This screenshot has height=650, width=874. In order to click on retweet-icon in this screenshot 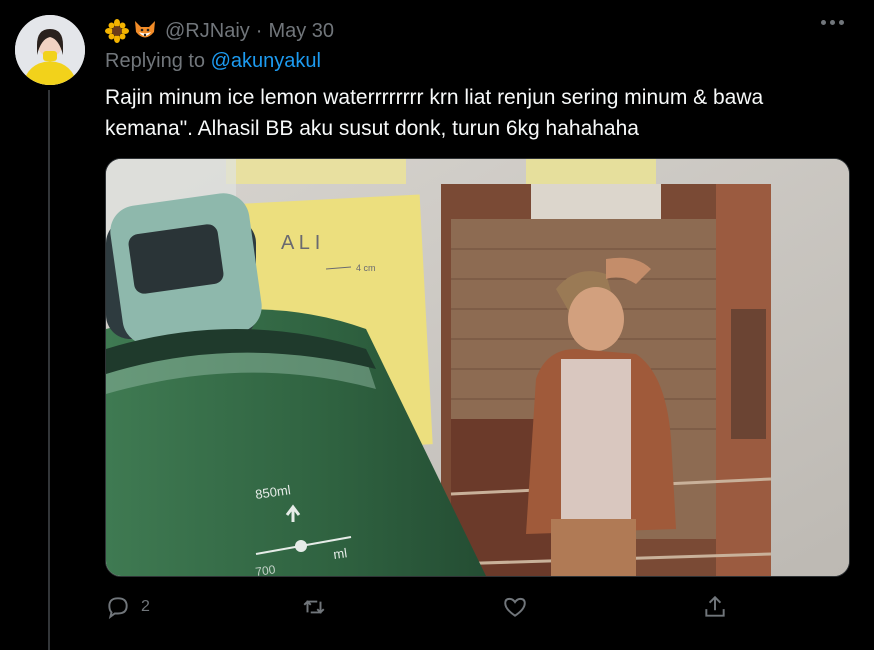, I will do `click(314, 607)`.